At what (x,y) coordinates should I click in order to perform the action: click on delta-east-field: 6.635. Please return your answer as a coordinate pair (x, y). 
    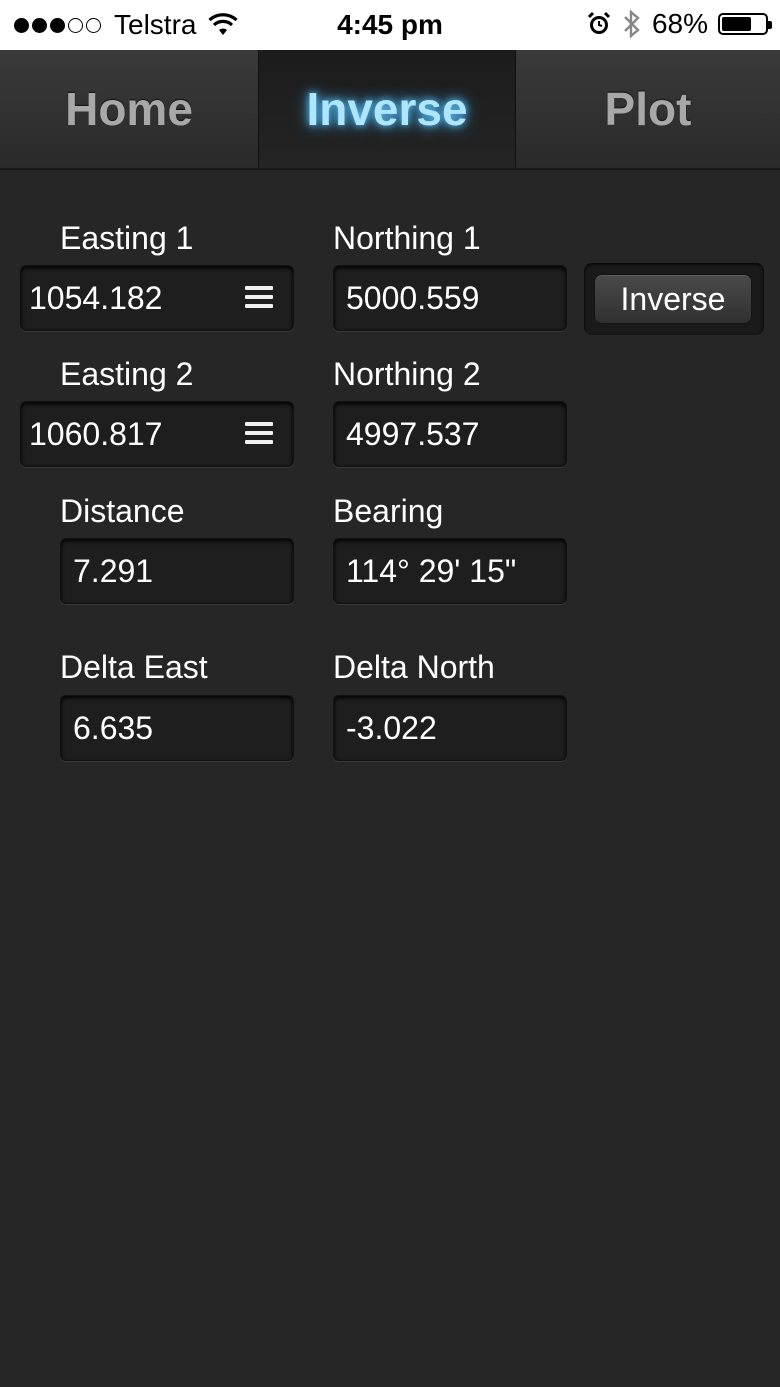
    Looking at the image, I should click on (177, 728).